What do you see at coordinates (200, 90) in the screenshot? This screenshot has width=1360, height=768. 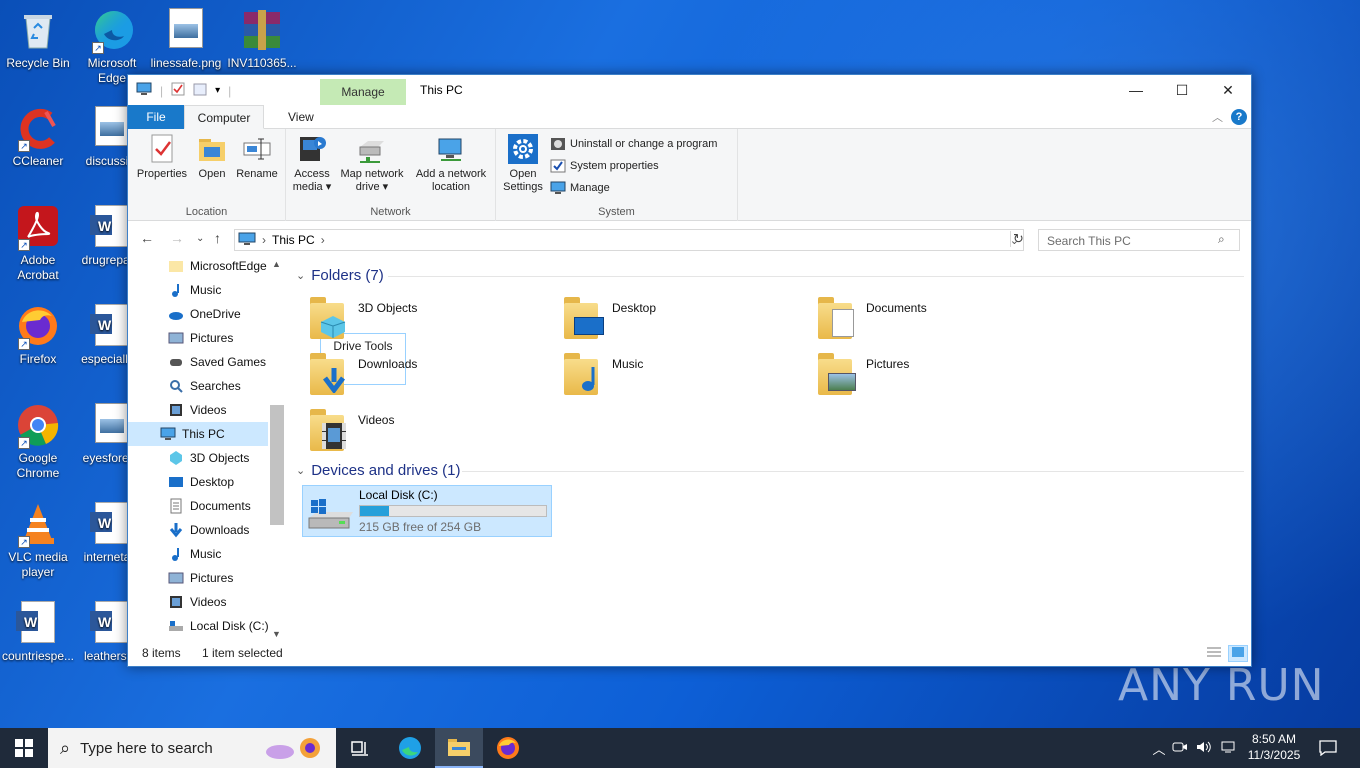 I see `new-folder-qat-icon` at bounding box center [200, 90].